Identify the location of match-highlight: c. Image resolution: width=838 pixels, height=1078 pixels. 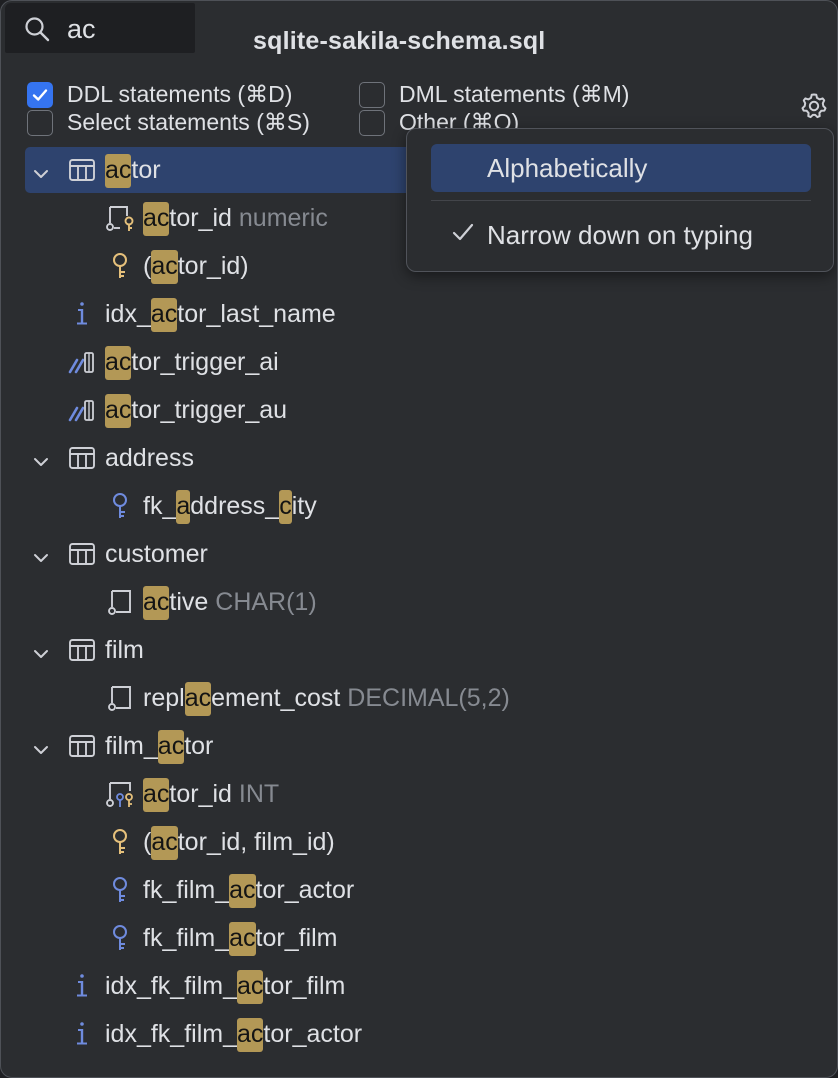
(285, 507).